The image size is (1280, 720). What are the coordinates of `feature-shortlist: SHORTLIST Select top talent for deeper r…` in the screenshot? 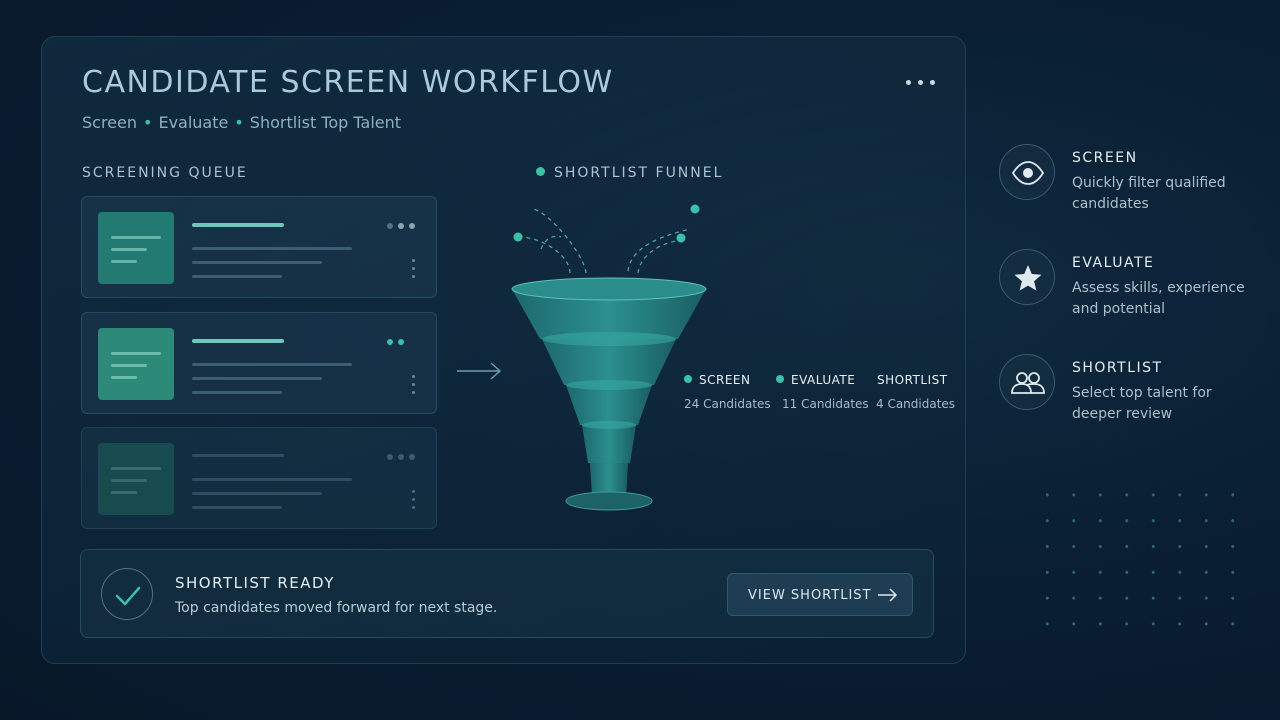 It's located at (1134, 389).